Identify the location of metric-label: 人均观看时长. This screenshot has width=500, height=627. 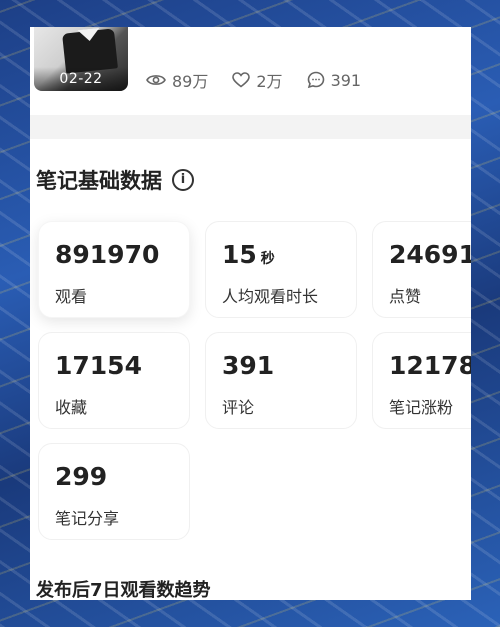
(270, 296).